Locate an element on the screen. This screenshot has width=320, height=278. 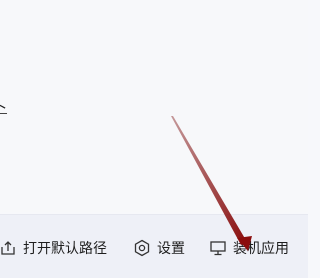
truncated-link-text: 卜 is located at coordinates (4, 106).